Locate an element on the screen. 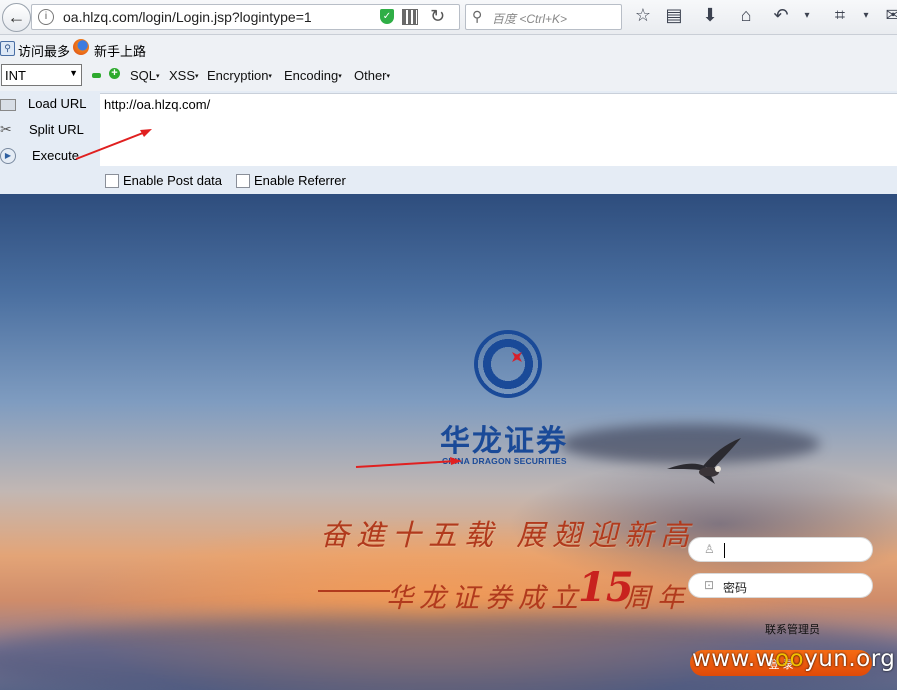 The height and width of the screenshot is (690, 897). search-bar: ⚲ 百度 <Ctrl+K> is located at coordinates (543, 17).